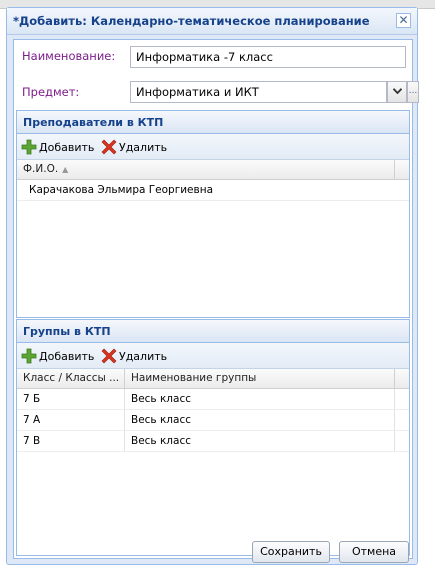 This screenshot has width=435, height=569. Describe the element at coordinates (121, 190) in the screenshot. I see `teacher-fio-cell: Карачакова Эльмира Георгиевна` at that location.